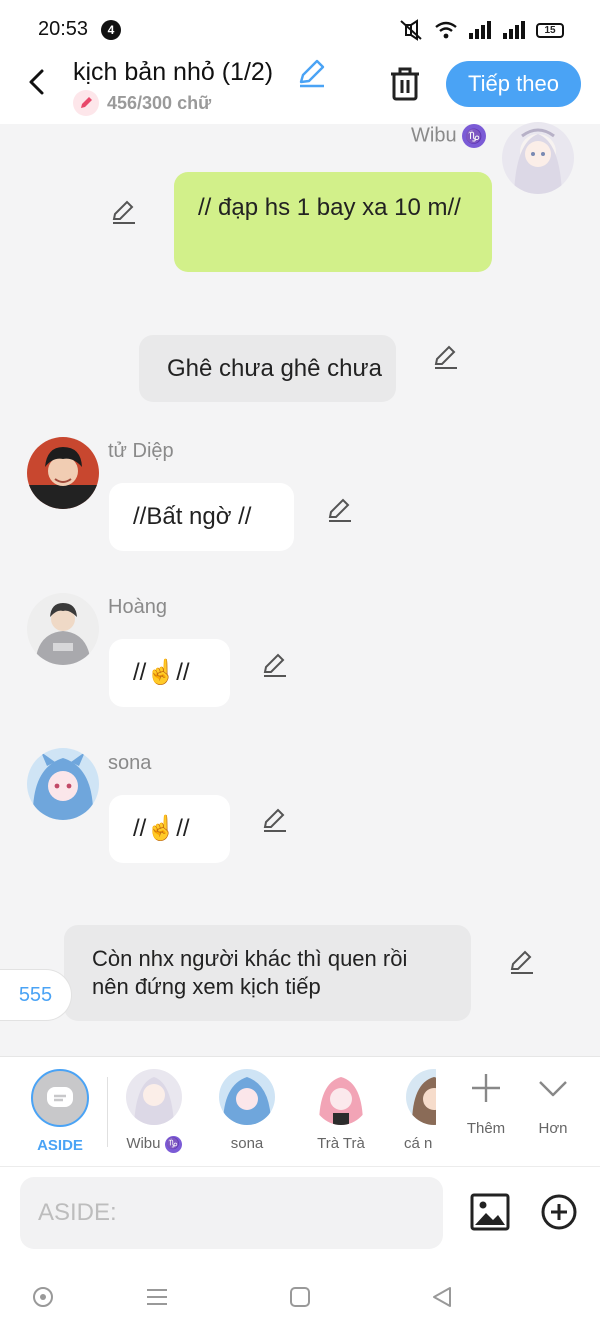 This screenshot has height=1333, width=600. What do you see at coordinates (553, 1104) in the screenshot?
I see `expand-button: Hơn` at bounding box center [553, 1104].